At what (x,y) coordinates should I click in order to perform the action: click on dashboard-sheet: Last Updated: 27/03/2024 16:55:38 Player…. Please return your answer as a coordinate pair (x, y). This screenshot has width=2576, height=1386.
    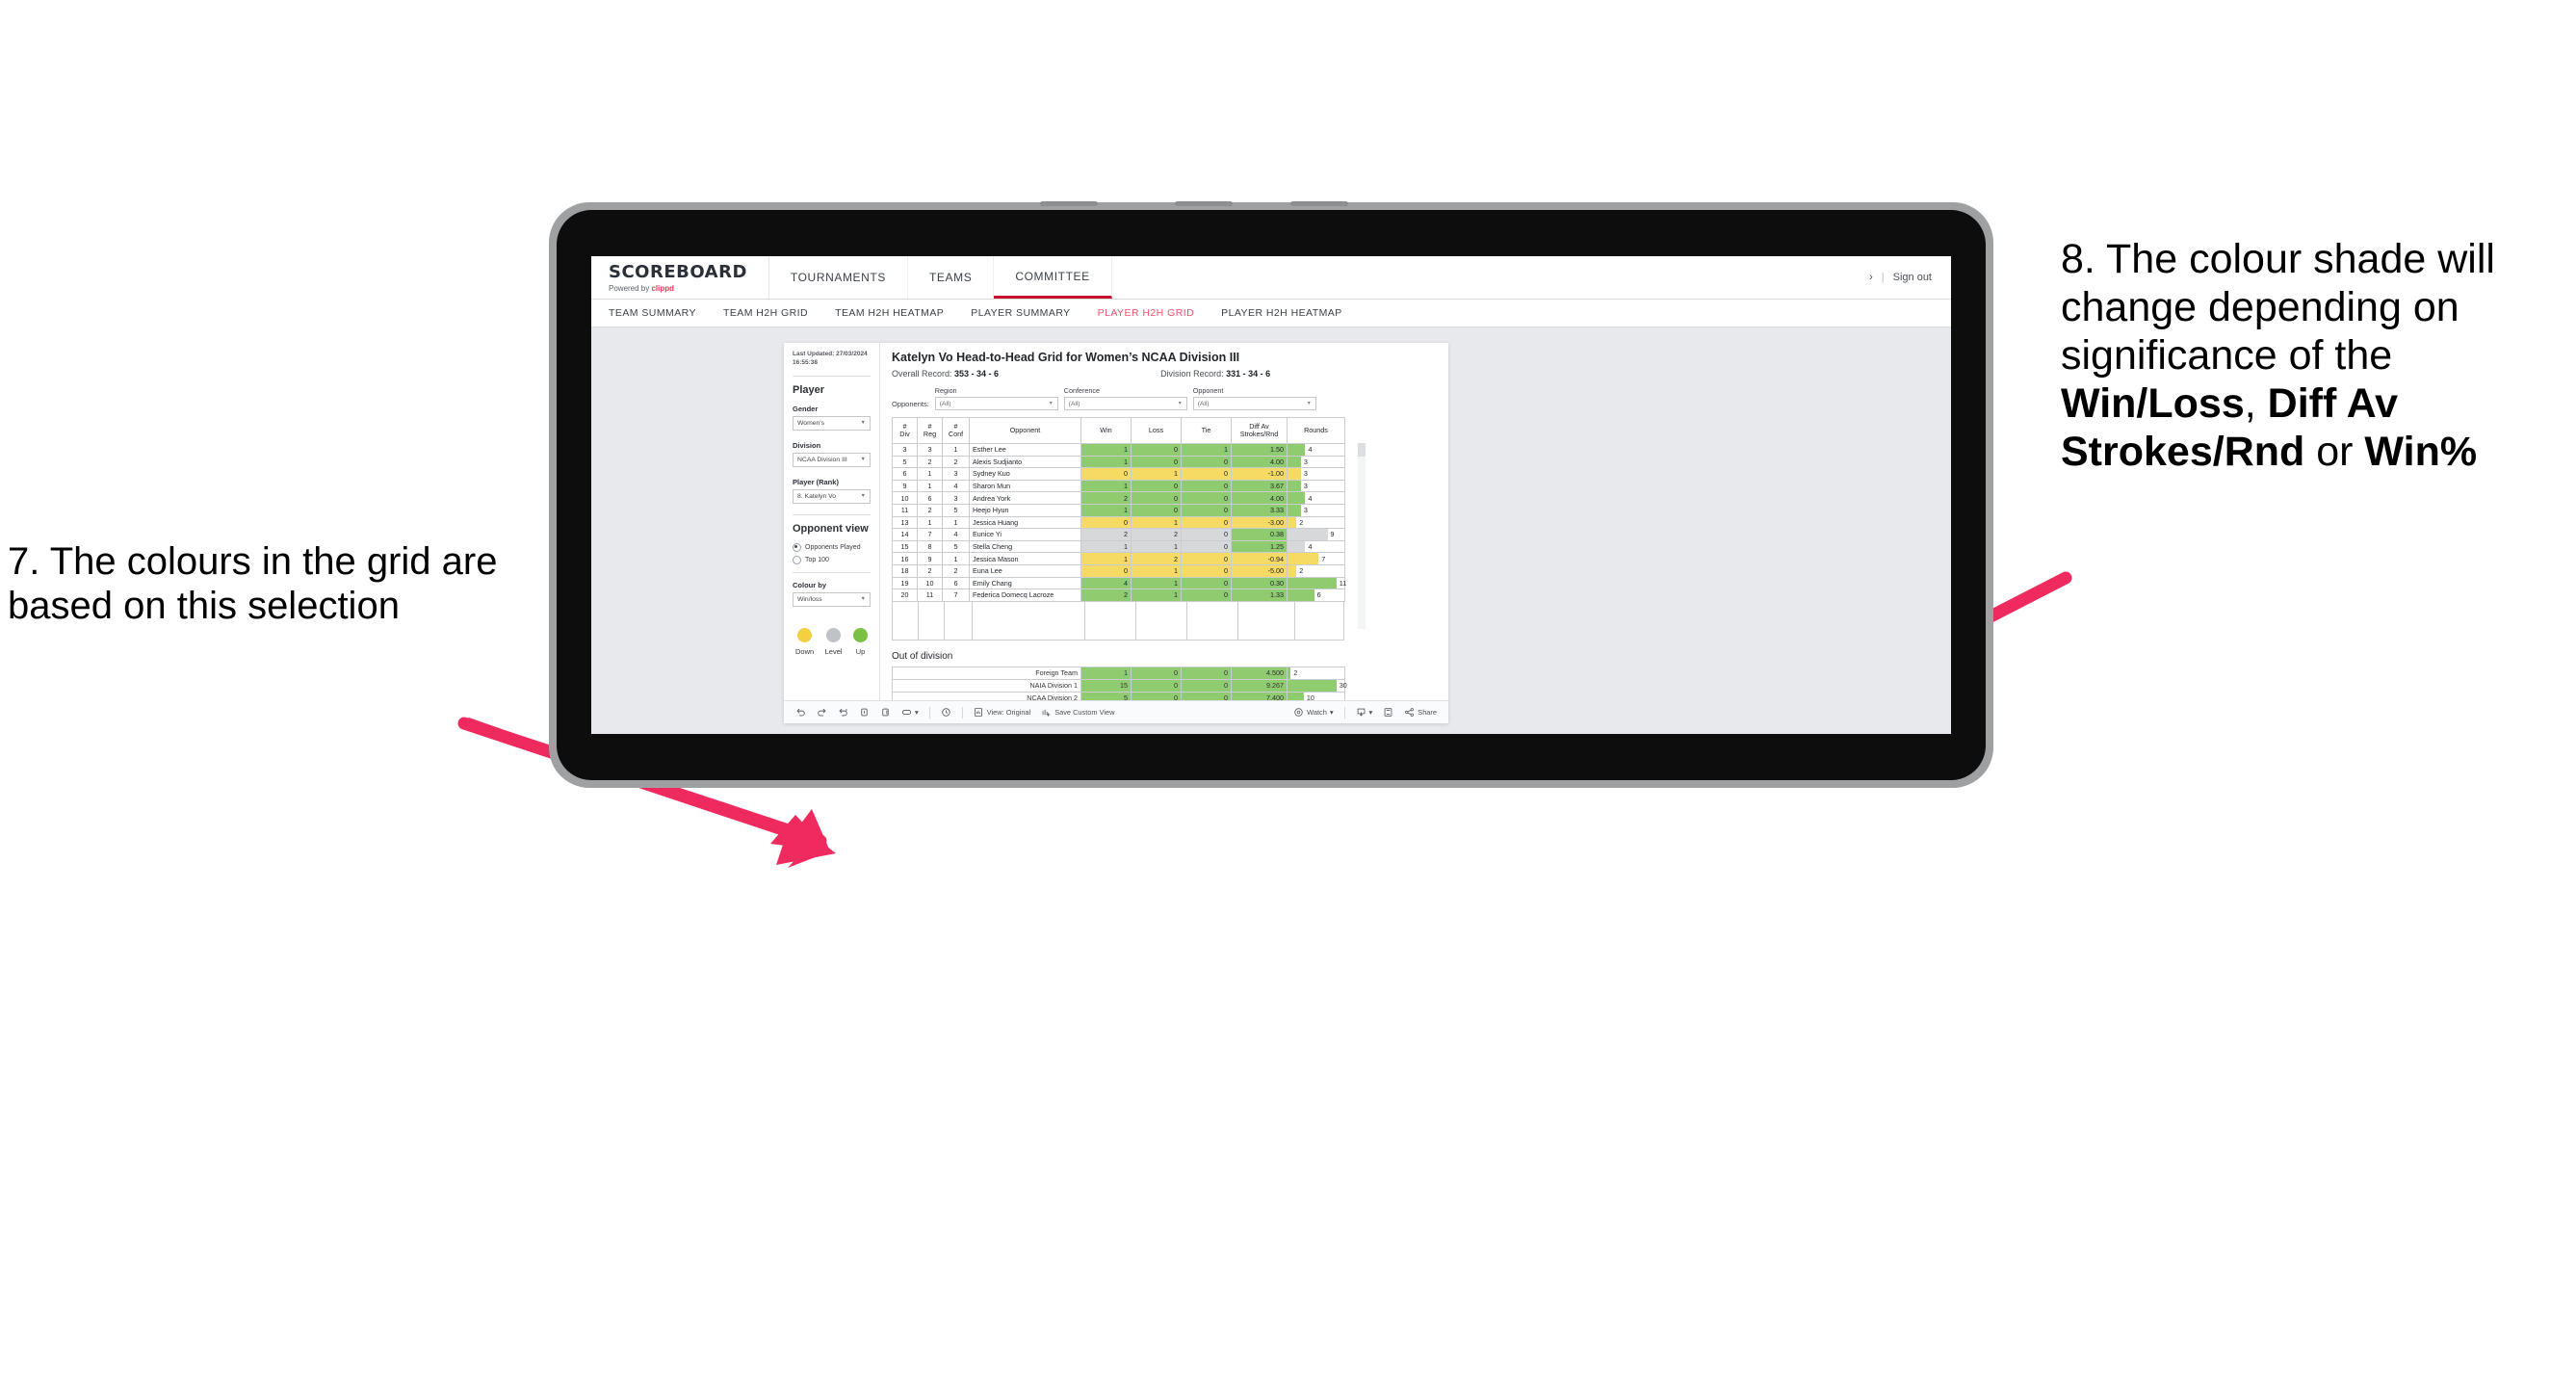
    Looking at the image, I should click on (1116, 533).